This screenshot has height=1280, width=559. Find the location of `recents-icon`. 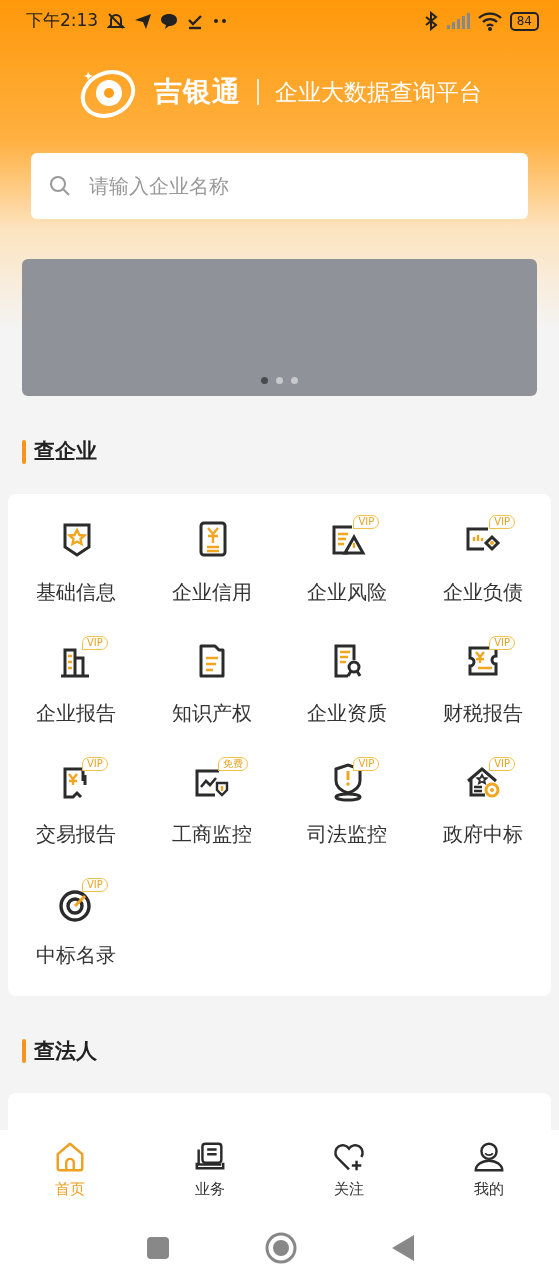

recents-icon is located at coordinates (157, 1247).